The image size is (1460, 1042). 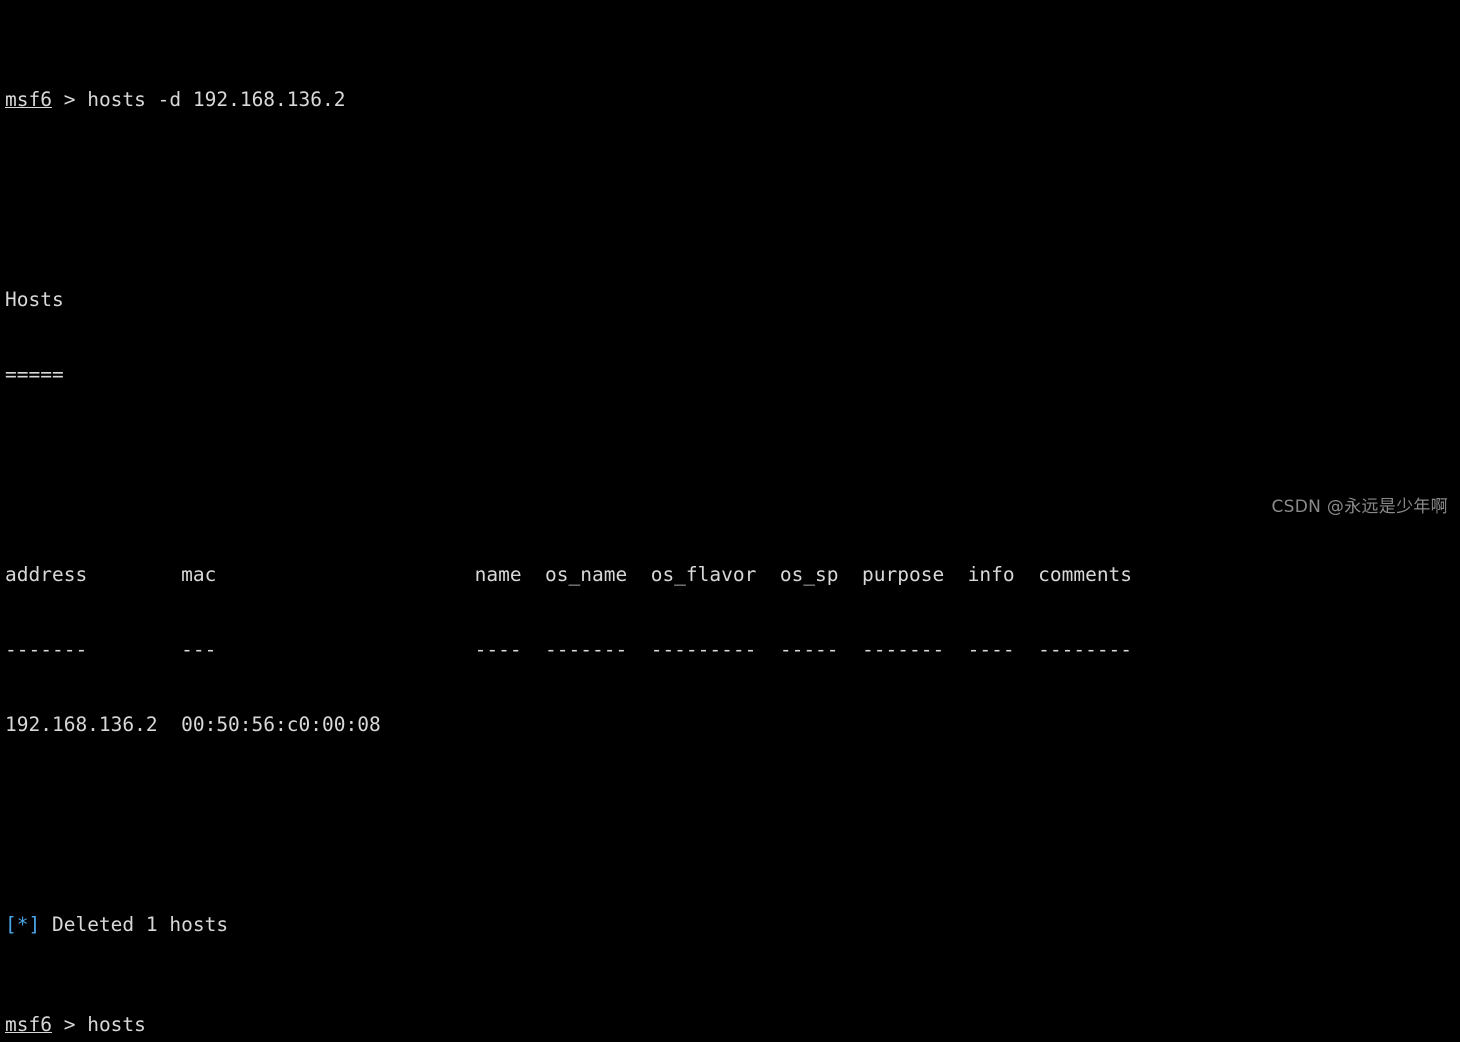 What do you see at coordinates (732, 1024) in the screenshot?
I see `prompt-line-2: msf6 > hosts` at bounding box center [732, 1024].